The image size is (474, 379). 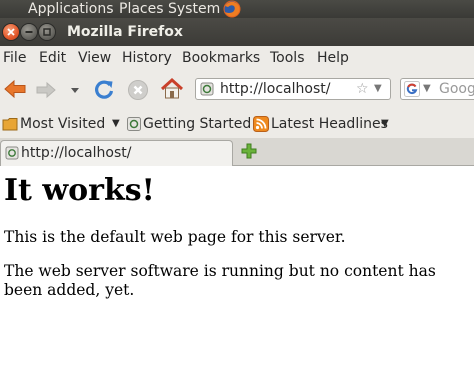 I want to click on minimize-icon, so click(x=29, y=32).